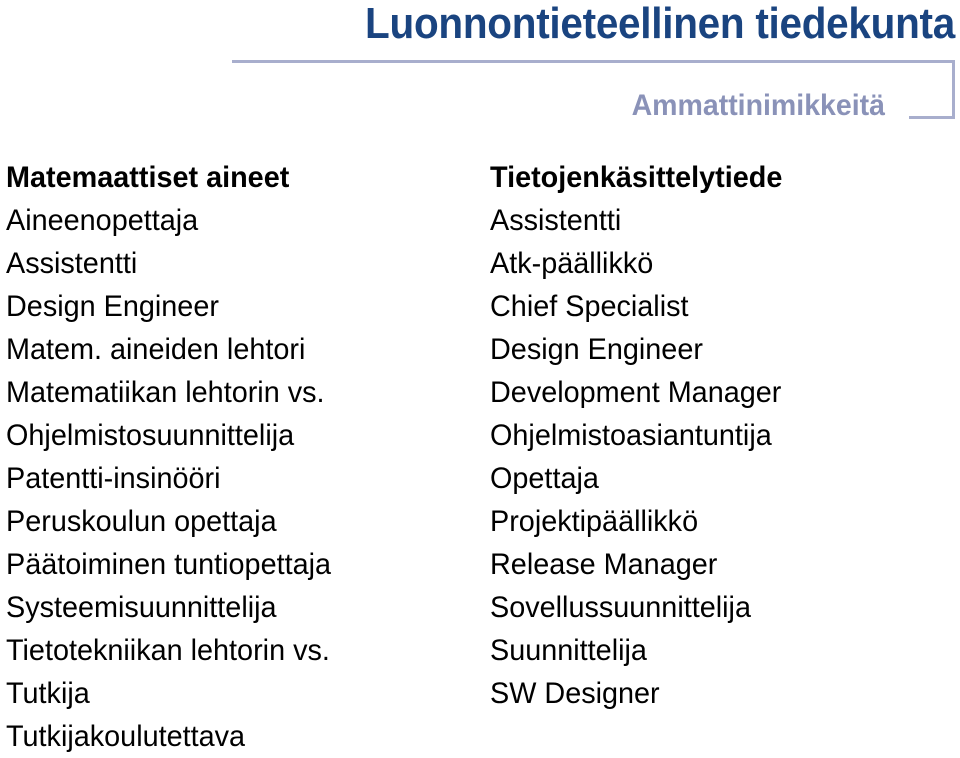  I want to click on list-item: Development Manager, so click(636, 392).